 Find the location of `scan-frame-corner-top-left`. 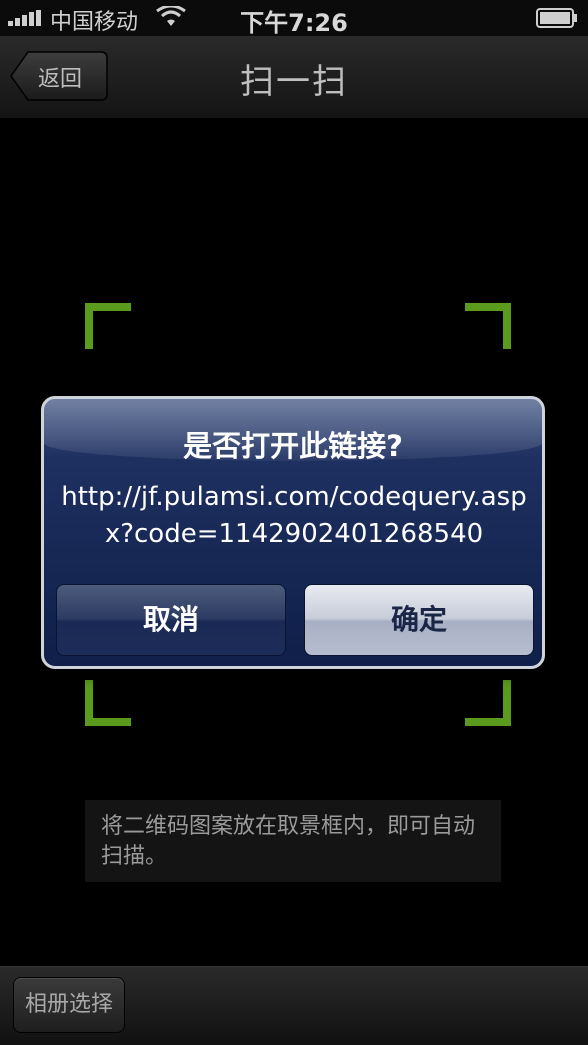

scan-frame-corner-top-left is located at coordinates (108, 326).